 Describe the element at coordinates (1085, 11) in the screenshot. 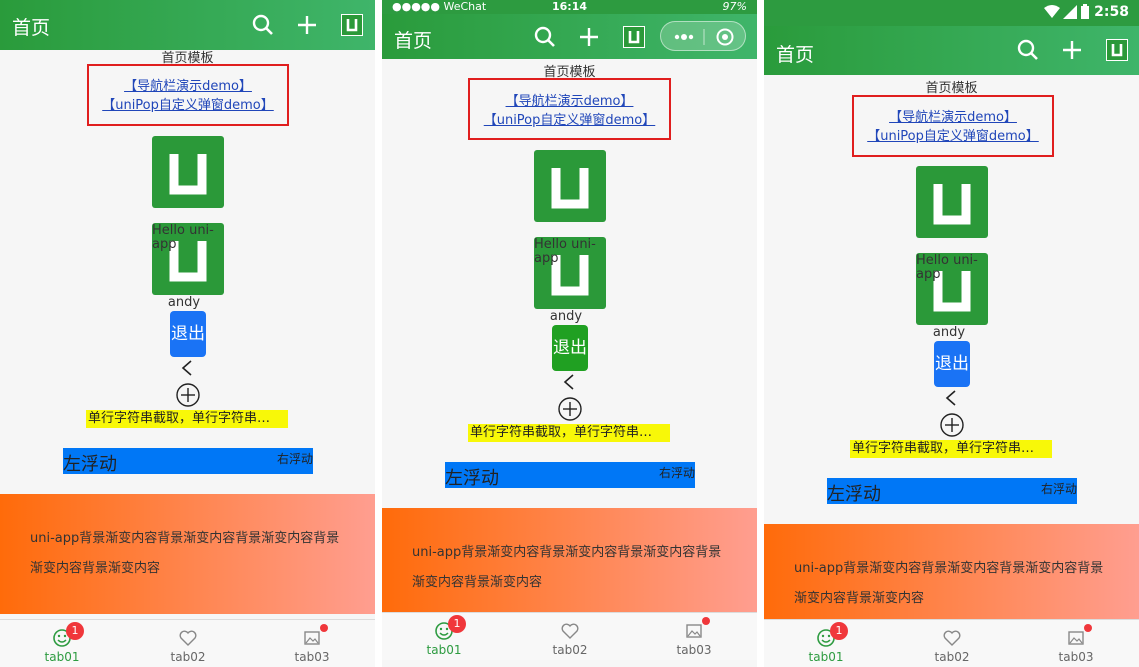

I see `battery-icon` at that location.